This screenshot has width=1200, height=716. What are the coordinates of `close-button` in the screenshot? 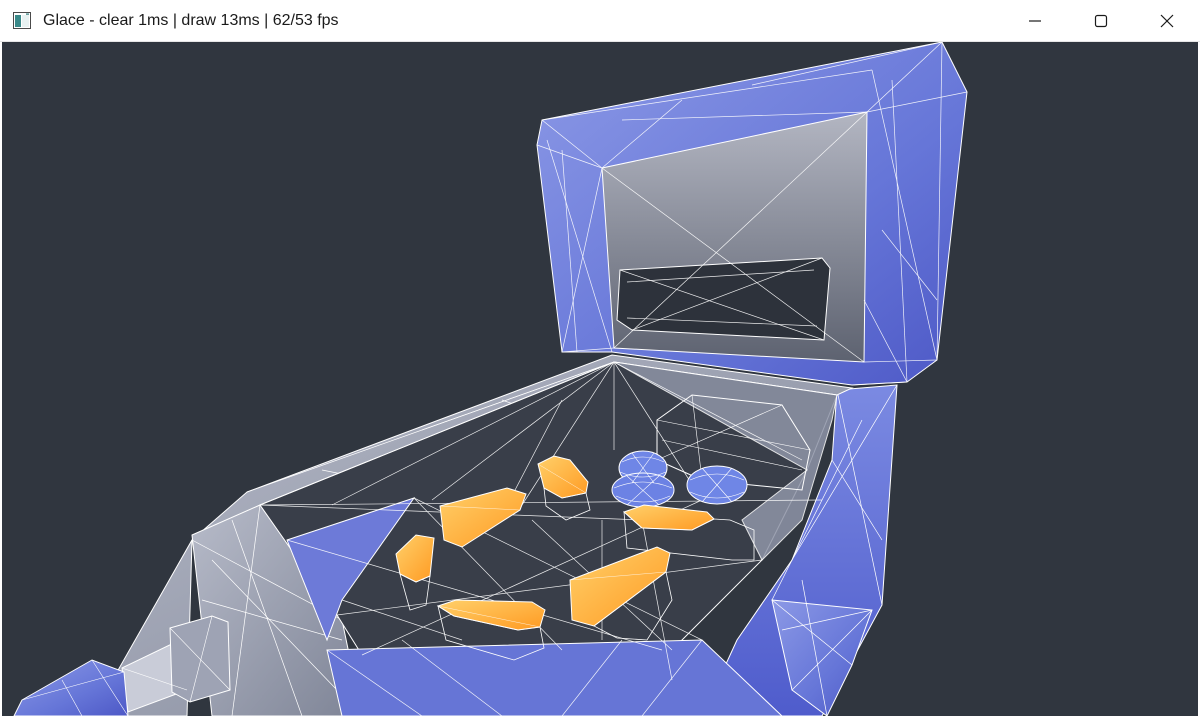 It's located at (1167, 21).